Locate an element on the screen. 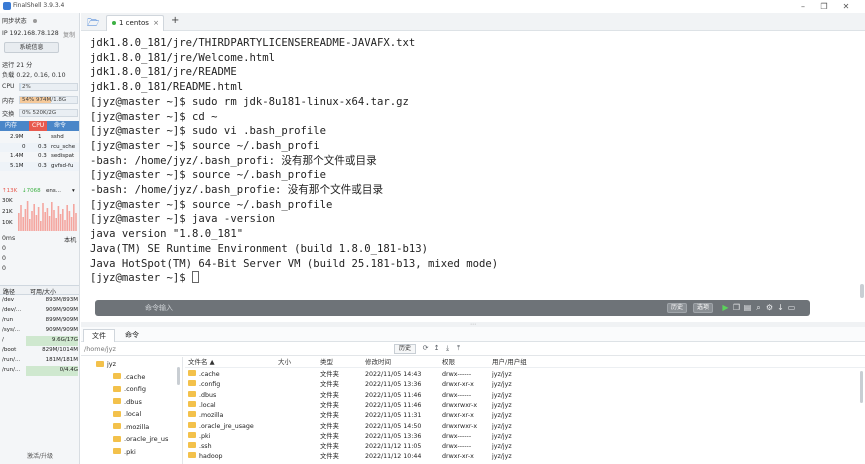 Image resolution: width=865 pixels, height=464 pixels. disk-row: /sys/... 909M/909M is located at coordinates (39, 331).